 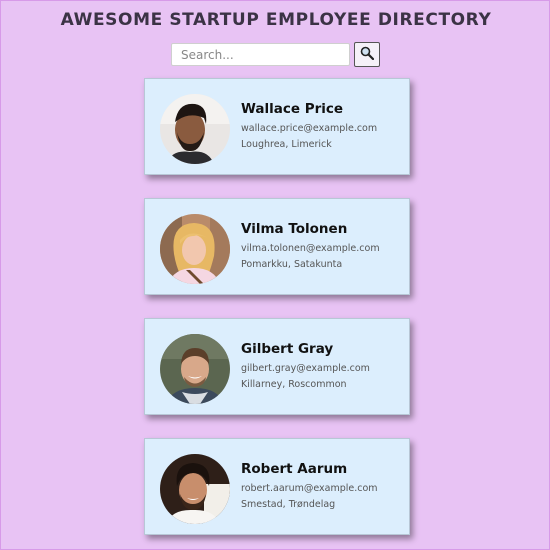 What do you see at coordinates (310, 248) in the screenshot?
I see `employee-email: vilma.tolonen@example.com` at bounding box center [310, 248].